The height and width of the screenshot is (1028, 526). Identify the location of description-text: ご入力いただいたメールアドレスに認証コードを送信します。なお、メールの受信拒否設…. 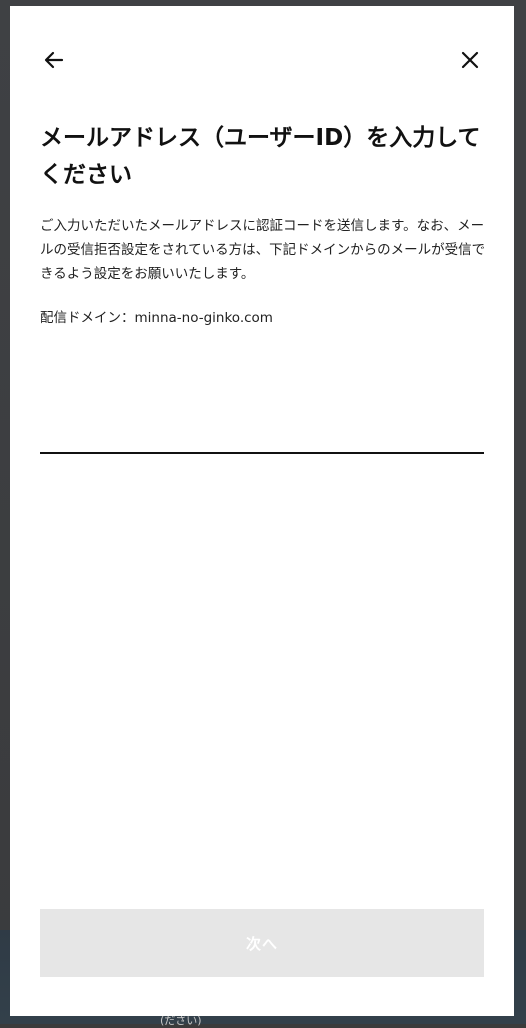
(263, 250).